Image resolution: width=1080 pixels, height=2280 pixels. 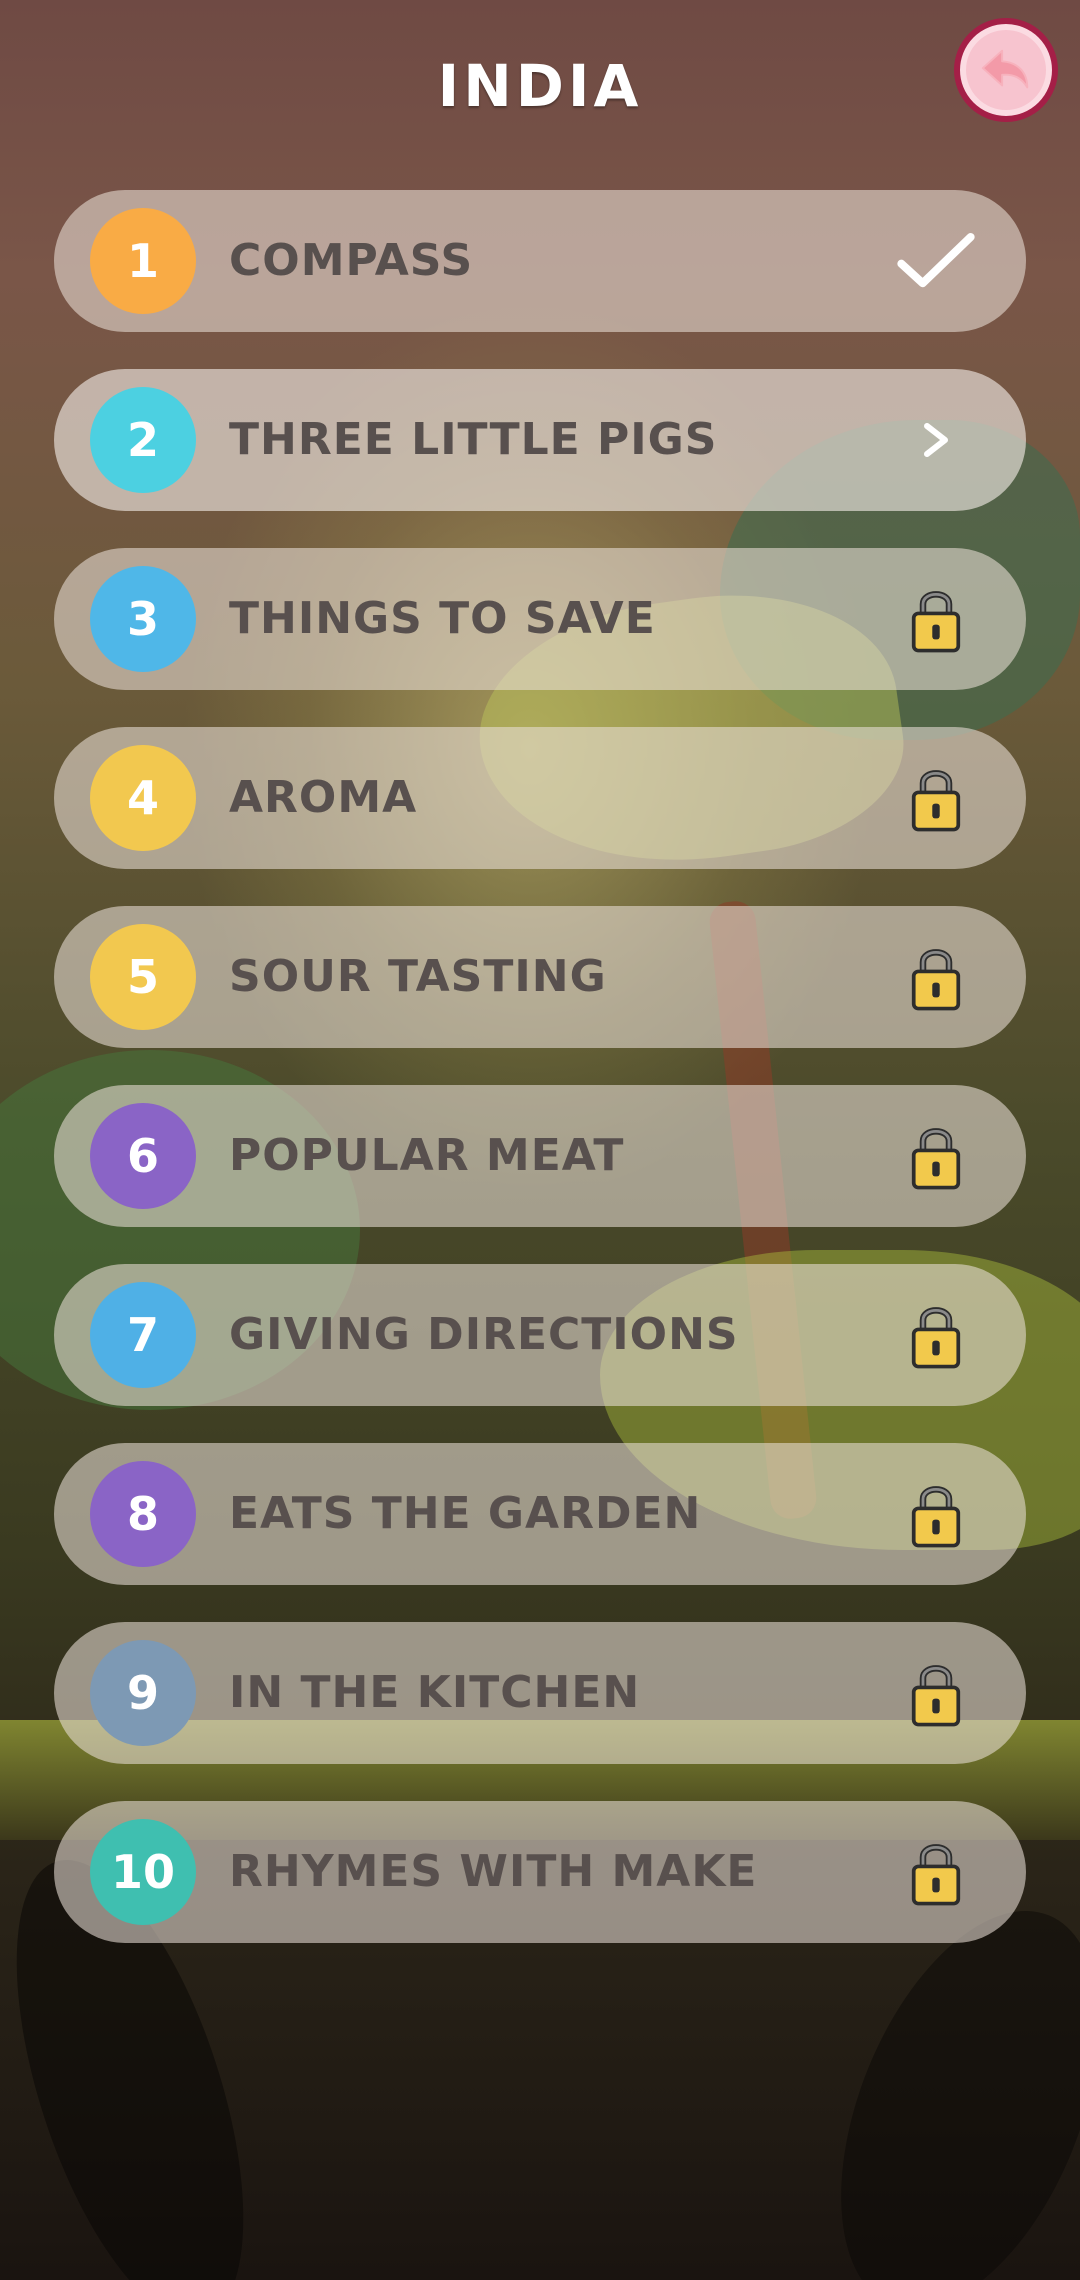 I want to click on level-number-badge: 5, so click(x=143, y=977).